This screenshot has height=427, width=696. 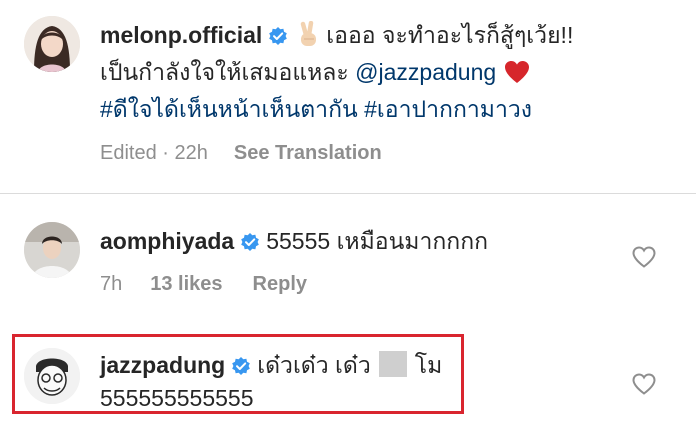 I want to click on comment-1-time: Edited · 22h, so click(x=154, y=153).